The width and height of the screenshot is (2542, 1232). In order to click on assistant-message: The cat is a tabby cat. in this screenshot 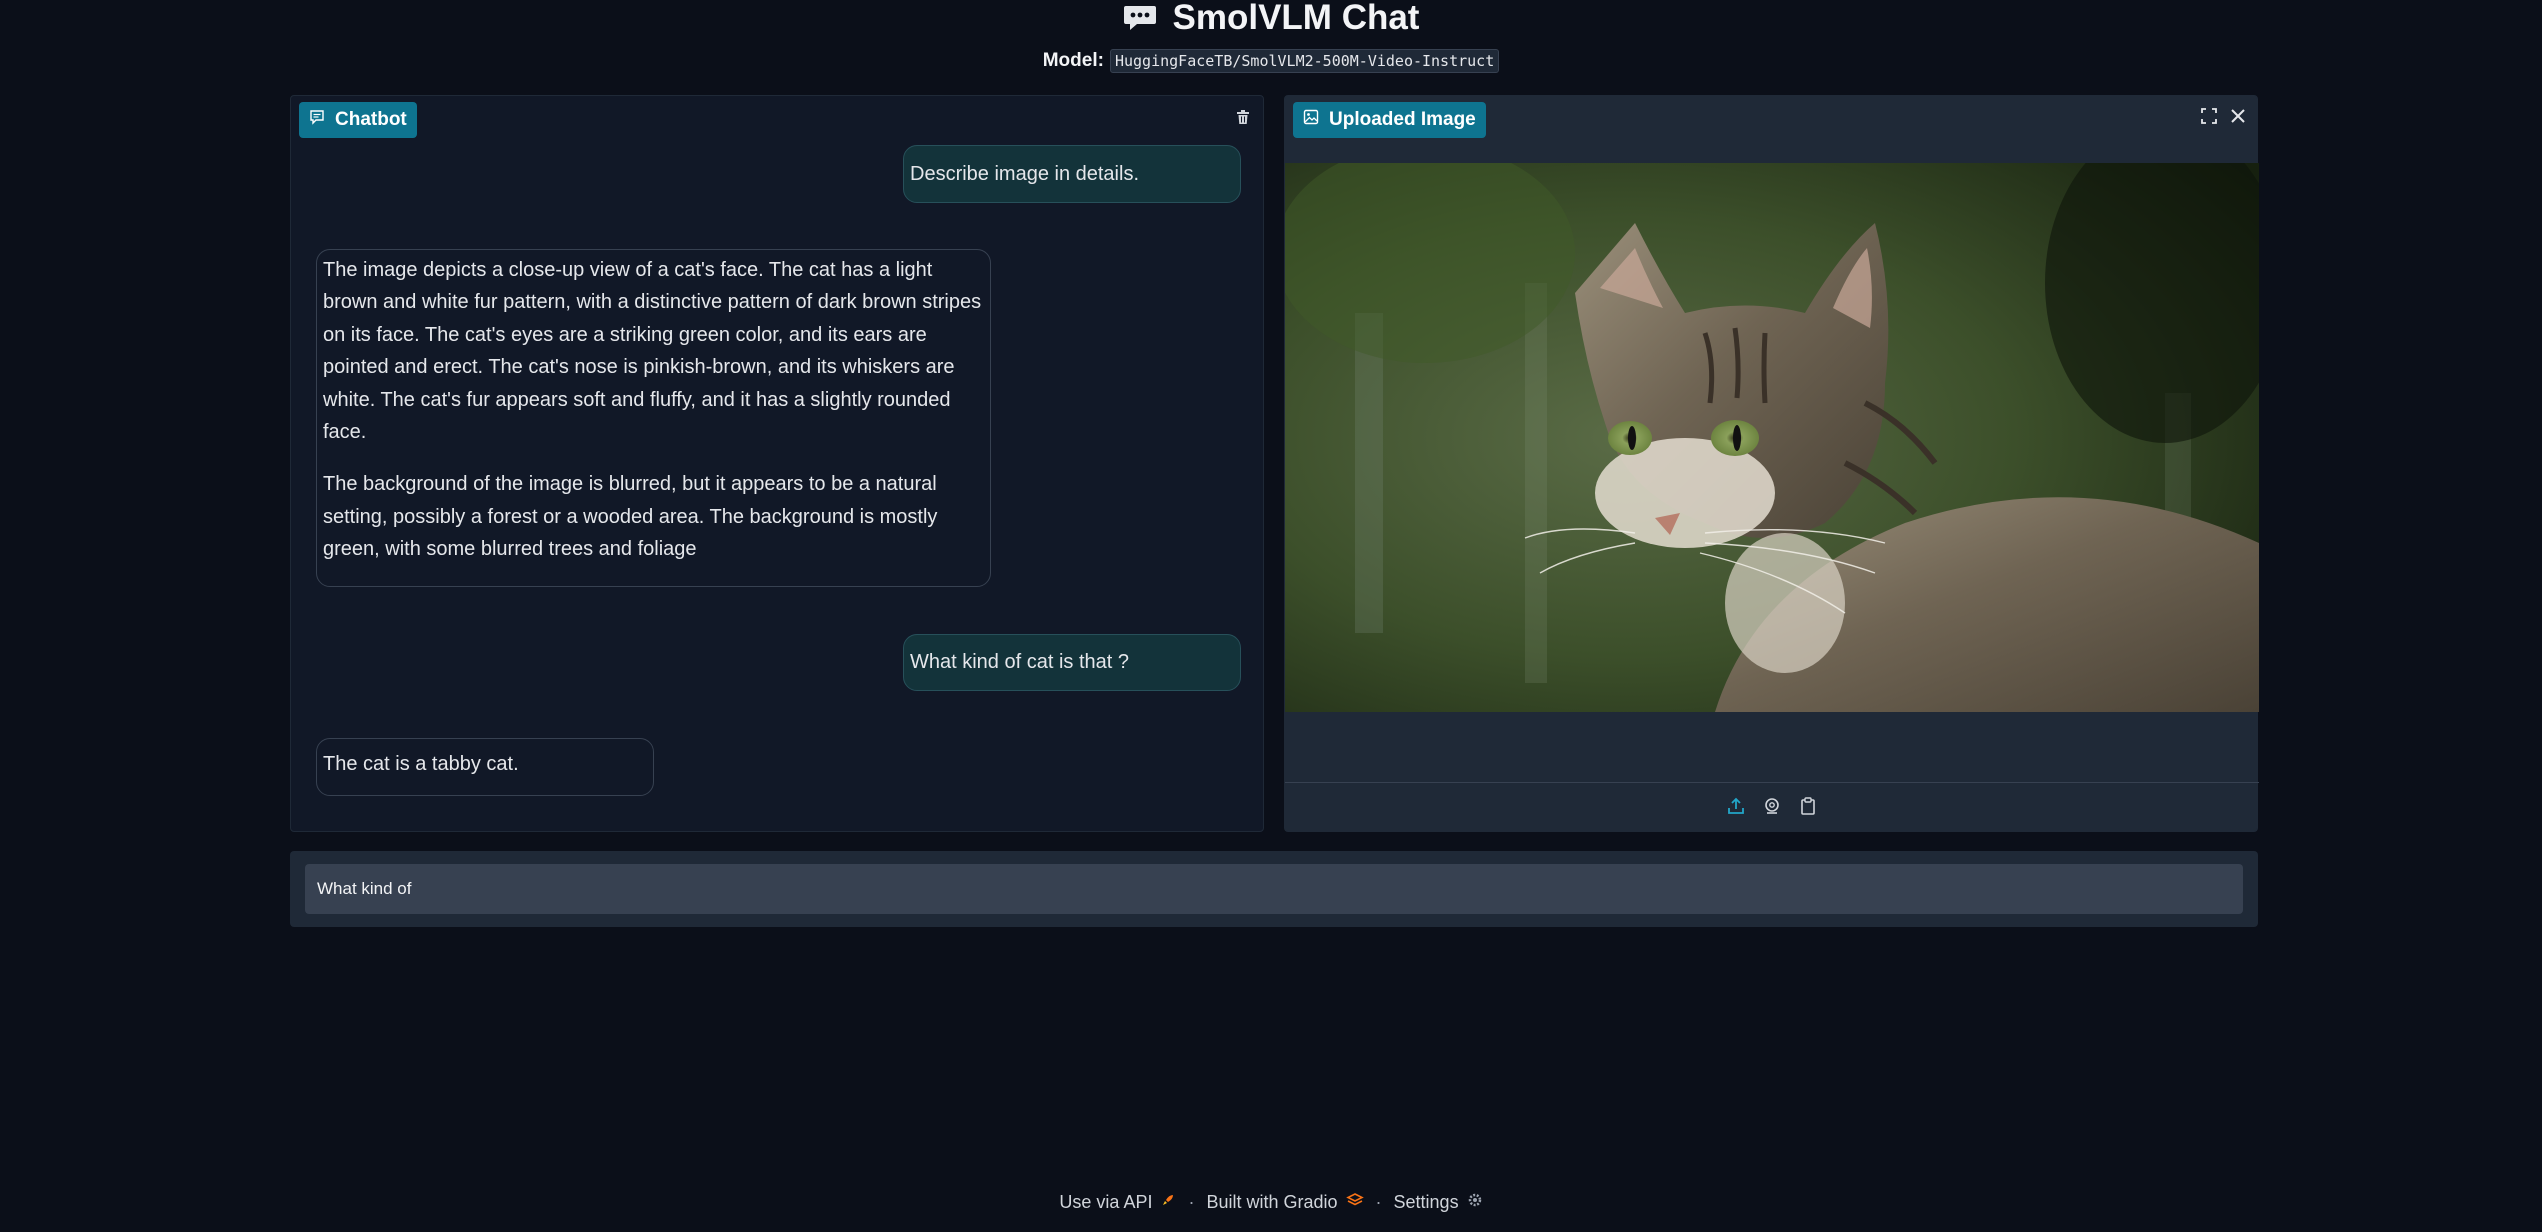, I will do `click(485, 767)`.